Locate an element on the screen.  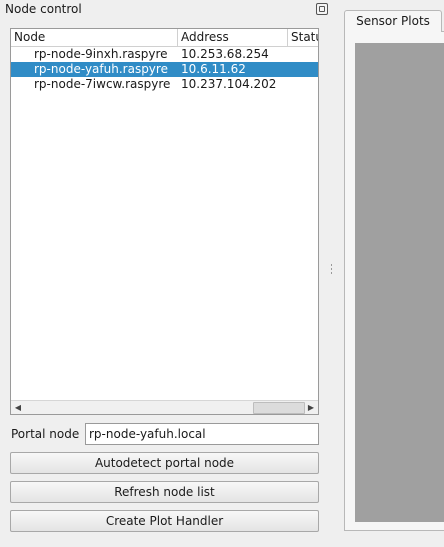
table-row-selected: rp-node-yafuh.raspyre 10.6.11.62 is located at coordinates (164, 69).